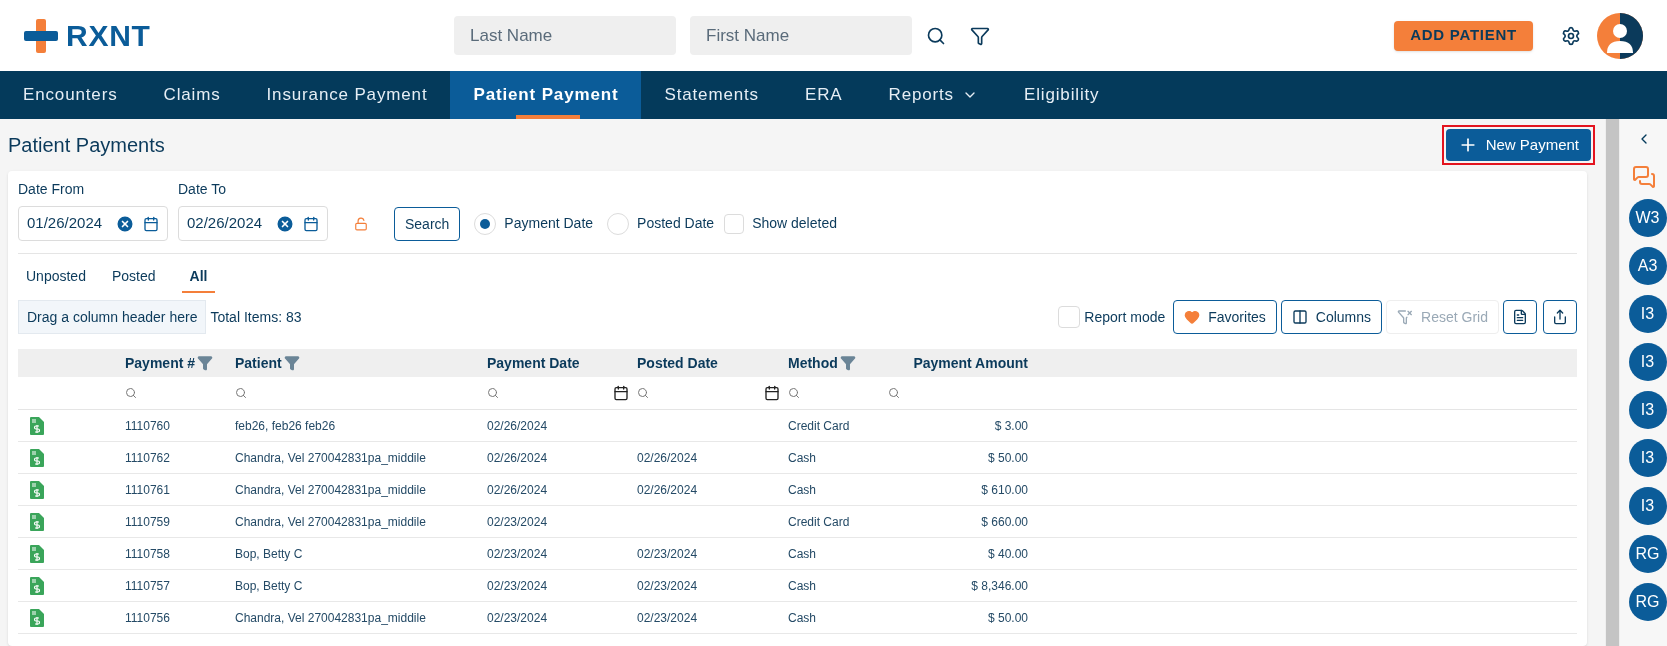 This screenshot has height=646, width=1667. Describe the element at coordinates (267, 363) in the screenshot. I see `column-header: Patient` at that location.